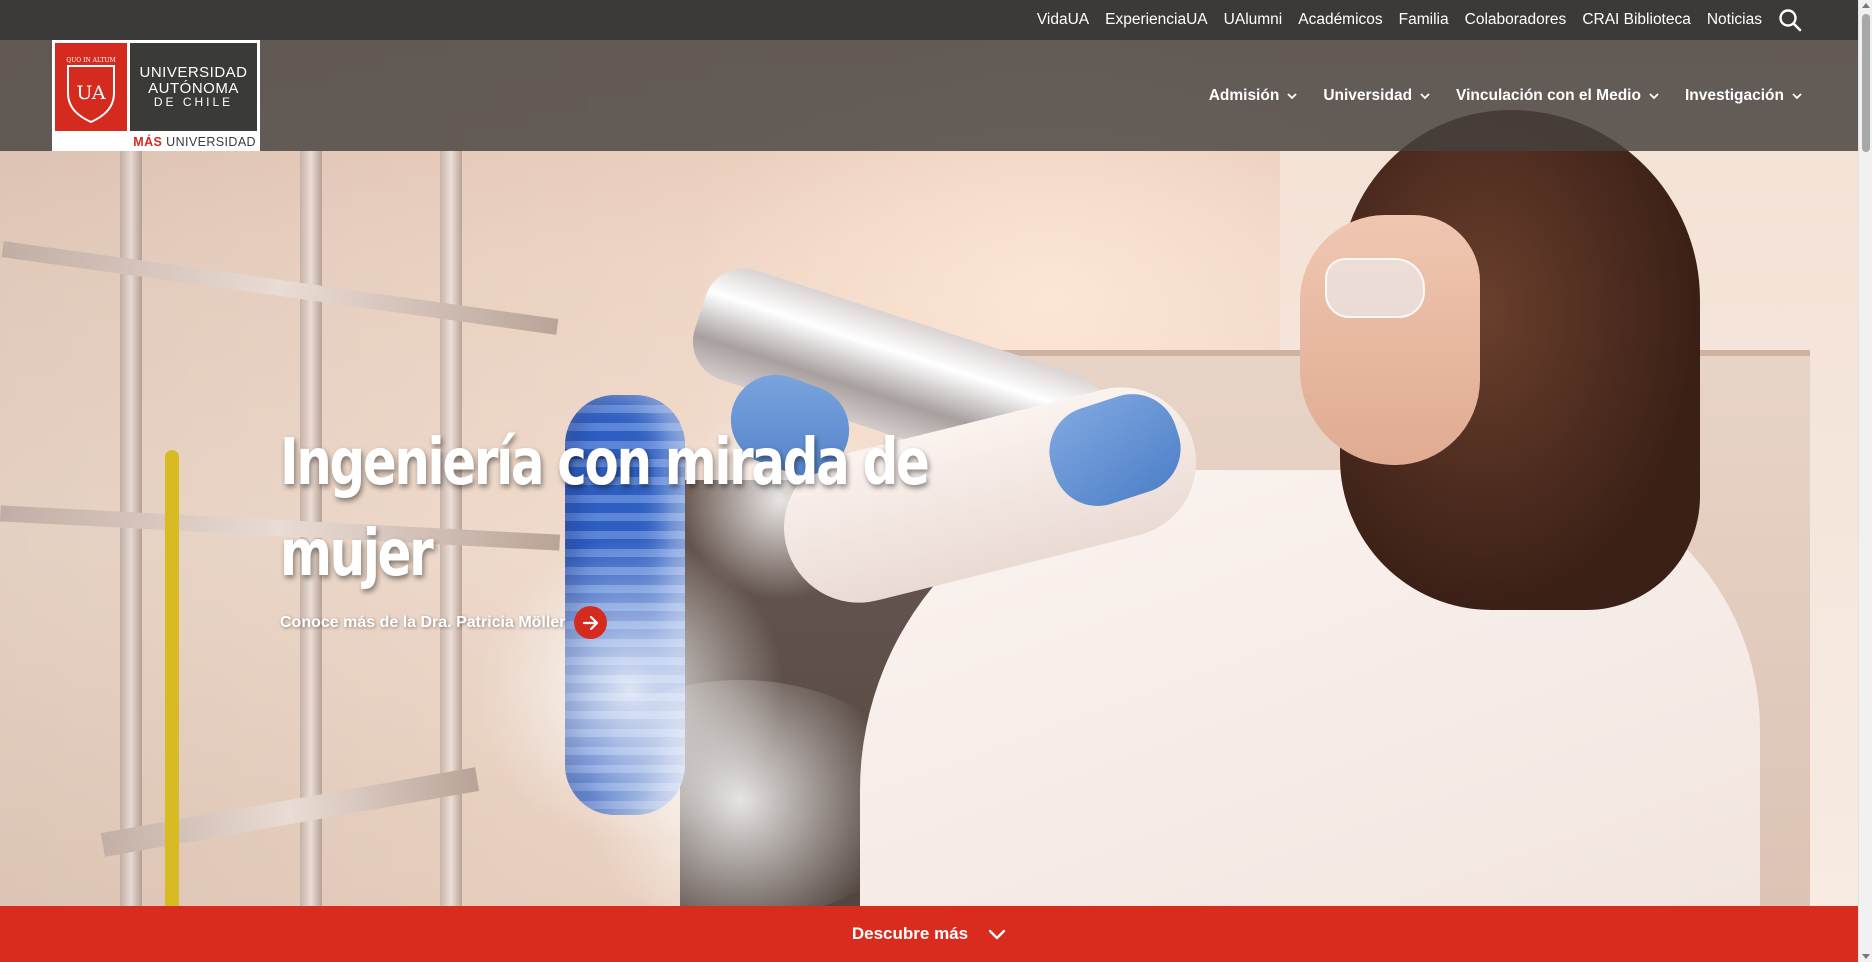 This screenshot has height=962, width=1872. I want to click on scrollbar-thumb, so click(1866, 83).